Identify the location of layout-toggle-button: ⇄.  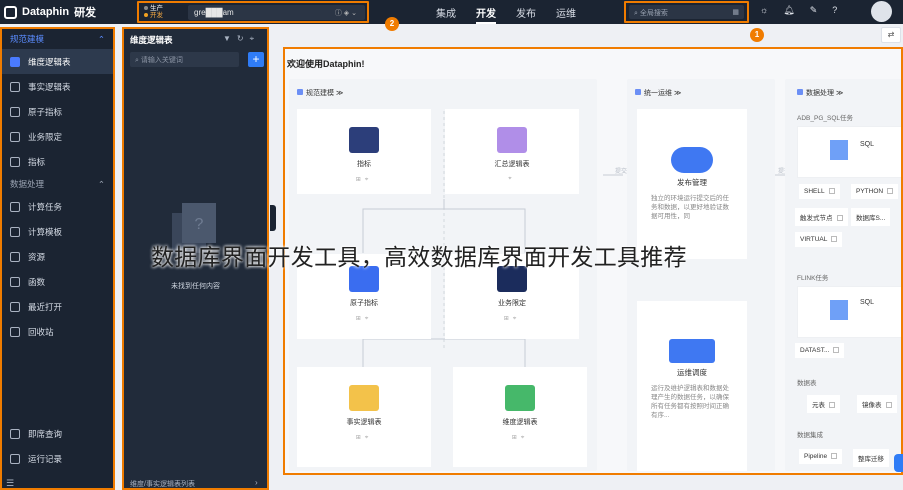
(891, 35).